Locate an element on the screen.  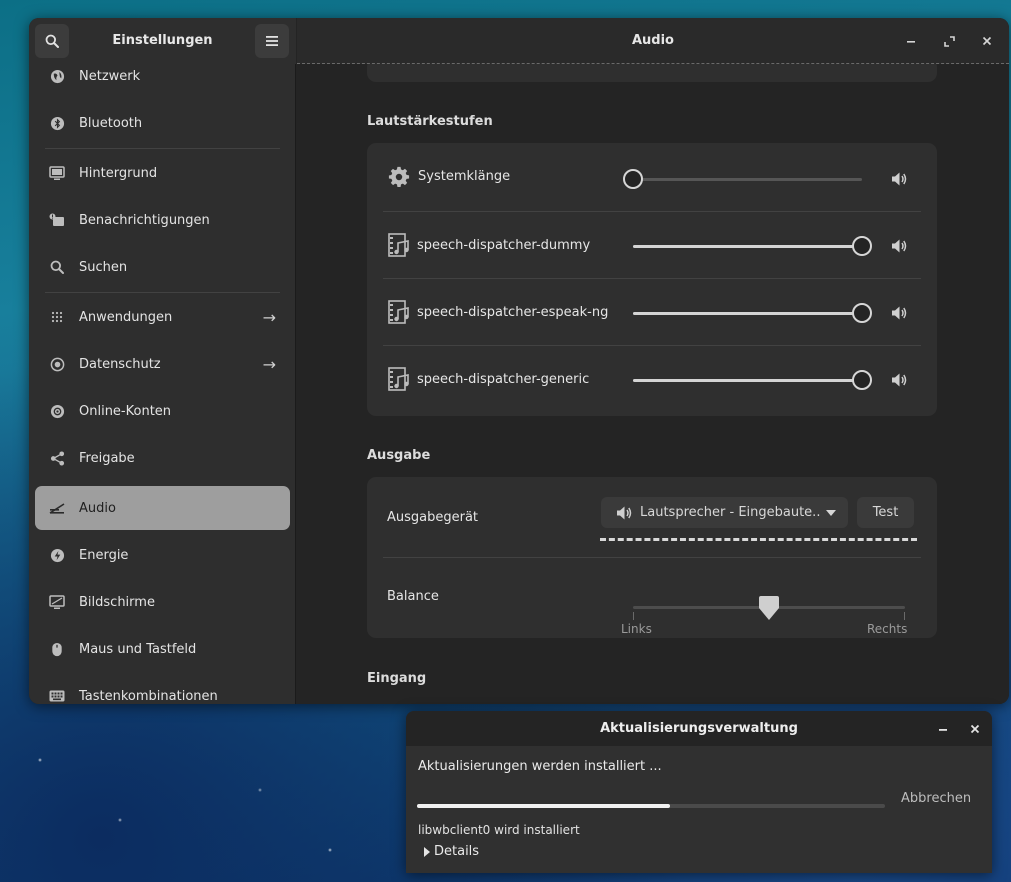
volume-row-label: speech-dispatcher-espeak-ng is located at coordinates (513, 312).